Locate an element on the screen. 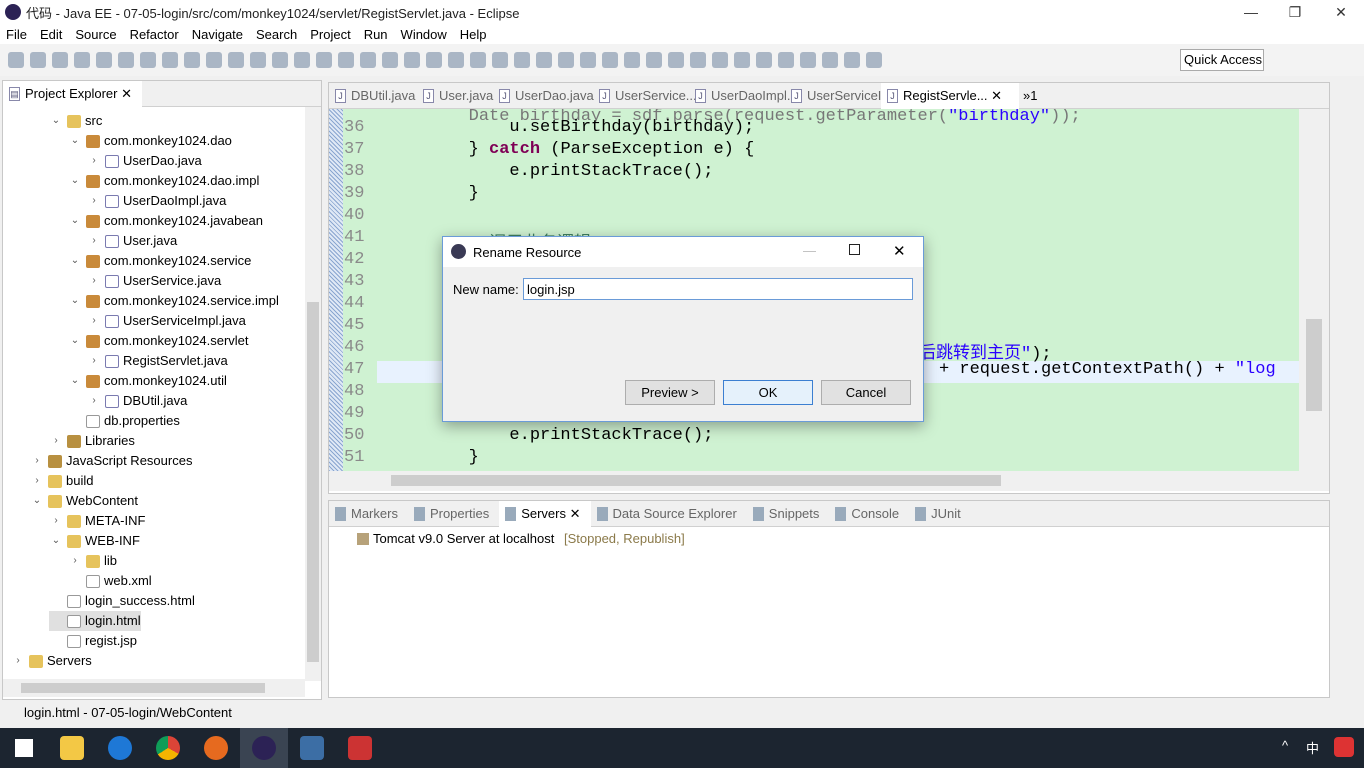 Image resolution: width=1364 pixels, height=768 pixels. dialog-maximize-button is located at coordinates (854, 249).